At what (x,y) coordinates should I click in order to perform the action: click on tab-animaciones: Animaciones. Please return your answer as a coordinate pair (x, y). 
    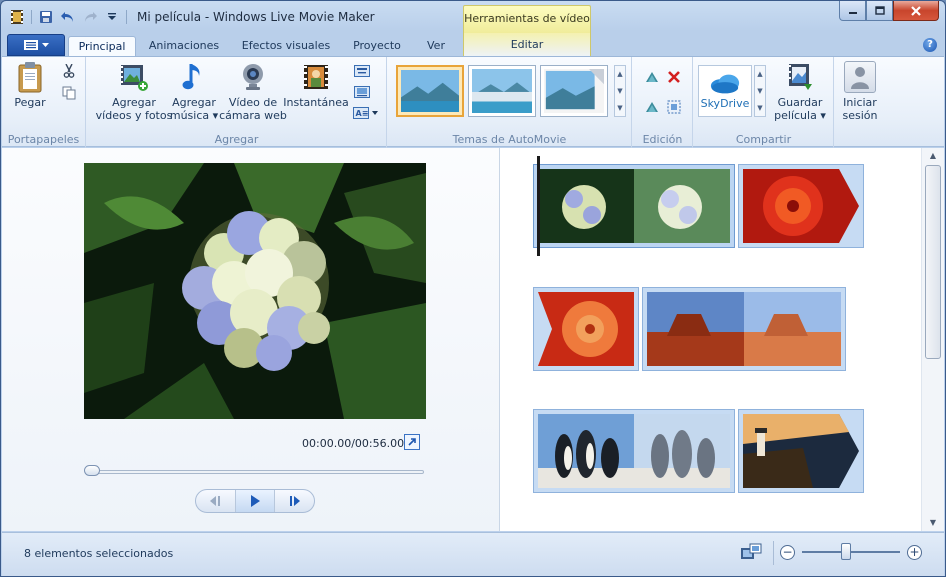
    Looking at the image, I should click on (184, 46).